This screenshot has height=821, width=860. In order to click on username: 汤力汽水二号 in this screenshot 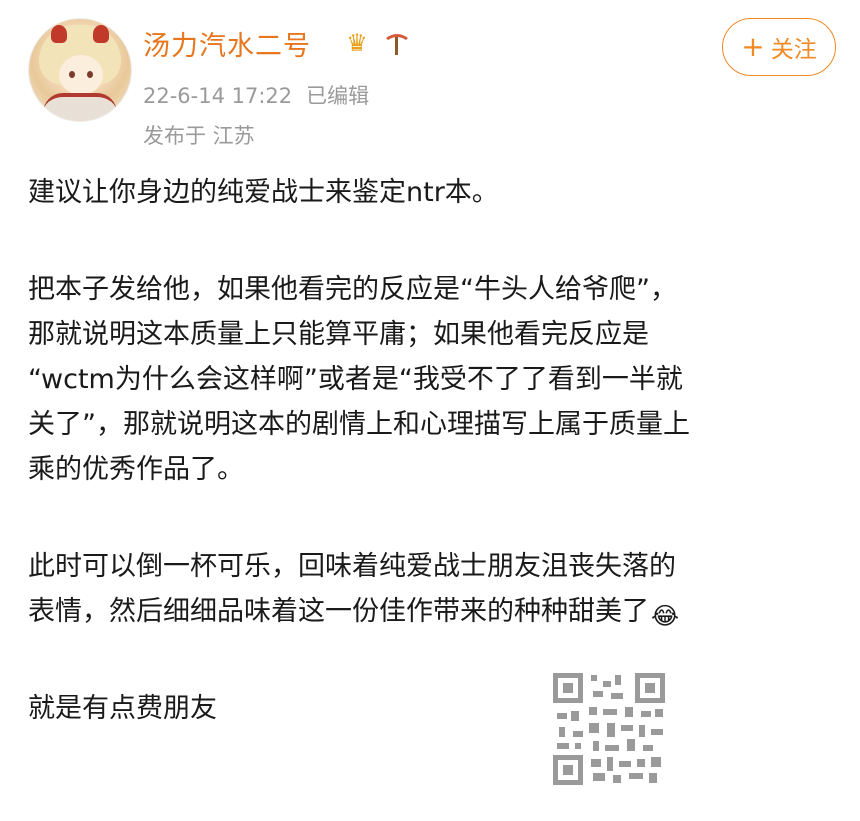, I will do `click(227, 43)`.